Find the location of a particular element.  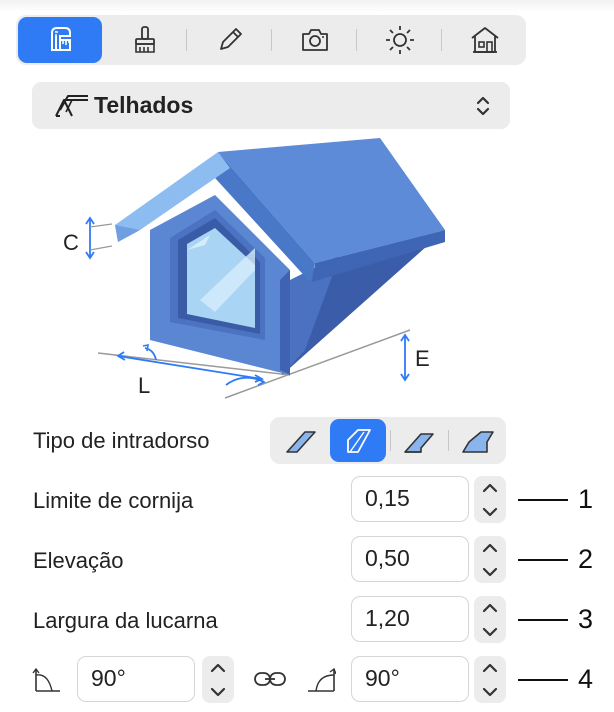

right-angle-stepper is located at coordinates (490, 679).